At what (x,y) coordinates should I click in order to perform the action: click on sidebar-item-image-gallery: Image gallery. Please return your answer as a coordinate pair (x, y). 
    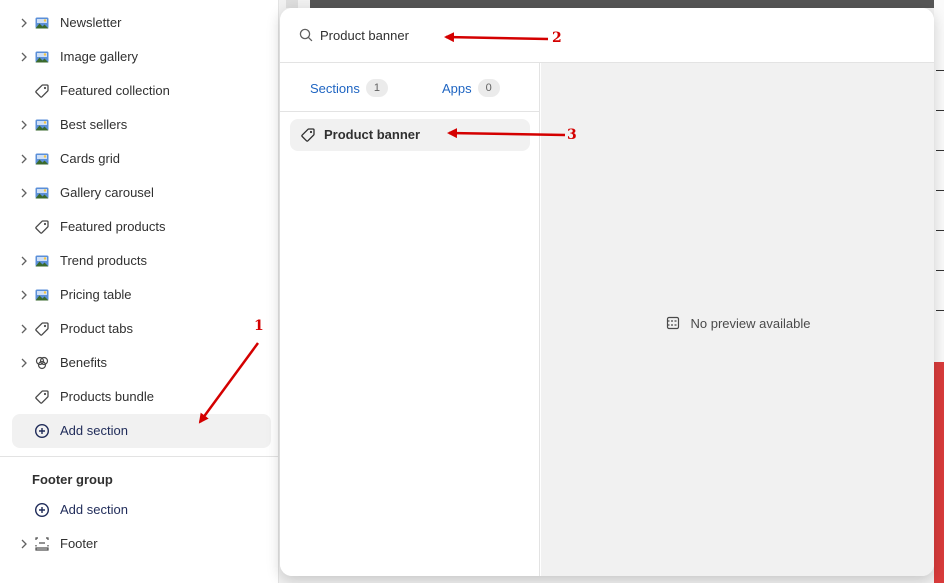
    Looking at the image, I should click on (141, 57).